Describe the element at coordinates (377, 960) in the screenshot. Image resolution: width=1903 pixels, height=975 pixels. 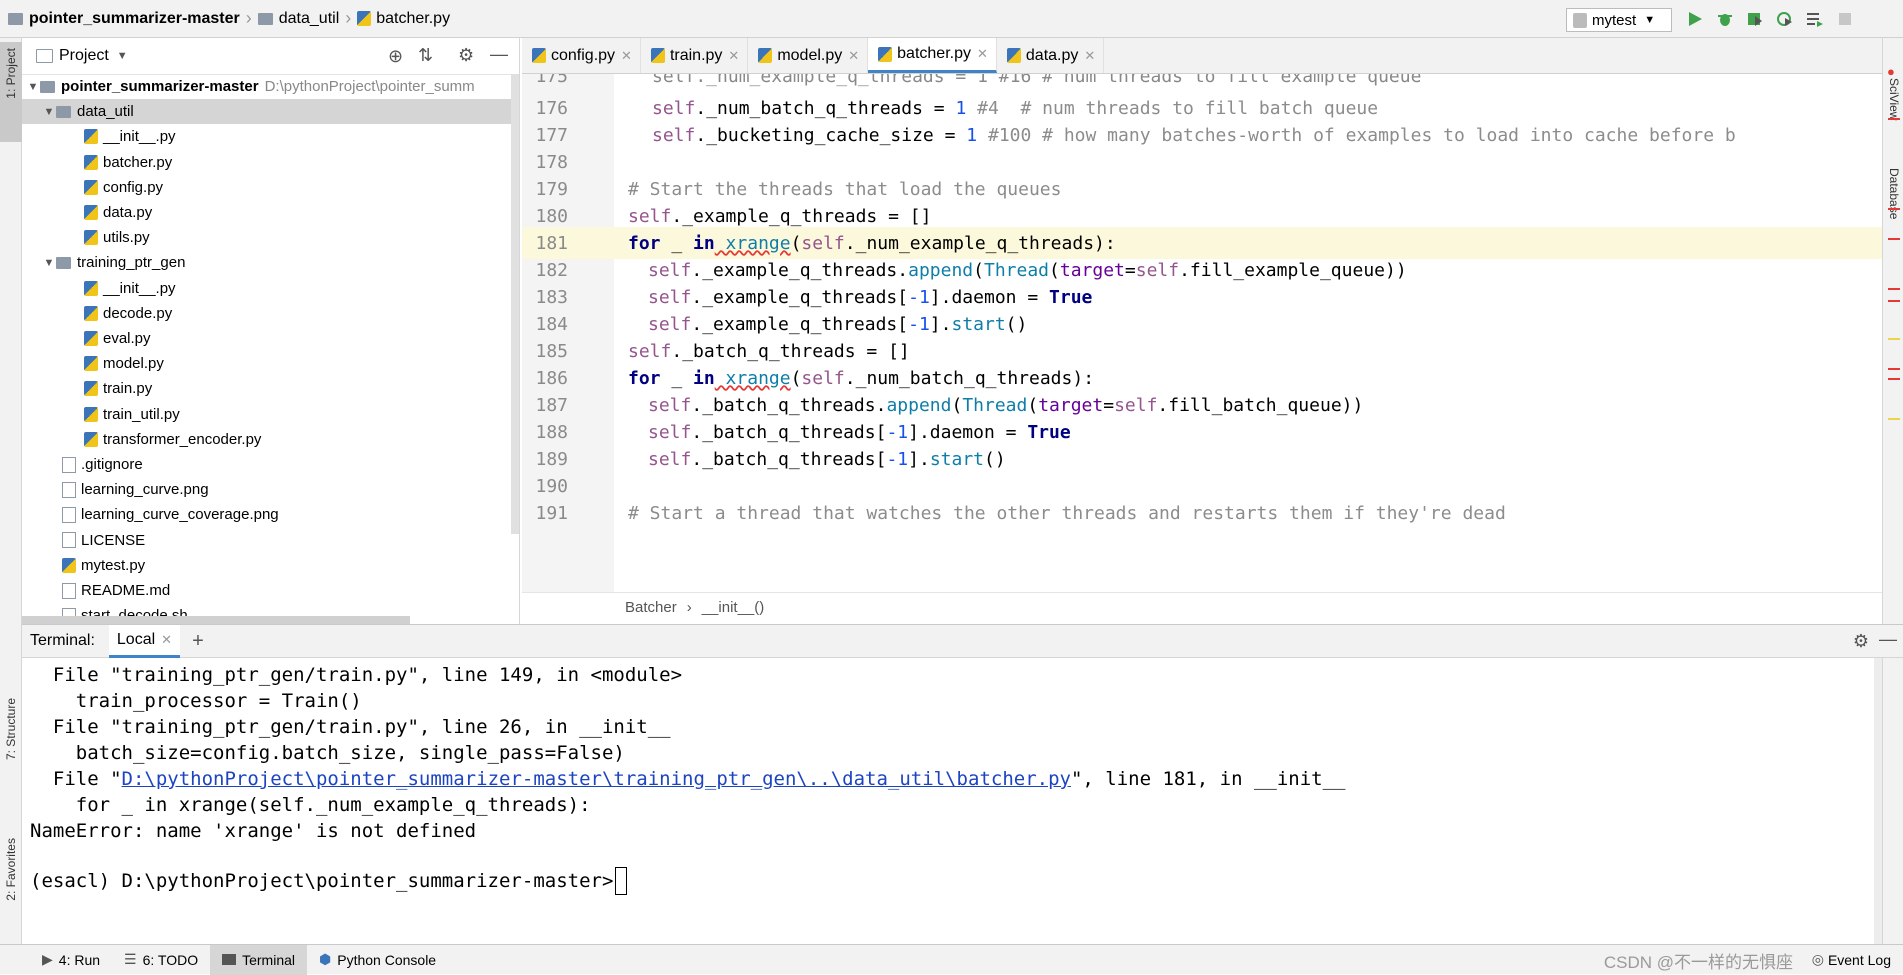
I see `python-console-tool-tab: ⬢ Python Console` at that location.